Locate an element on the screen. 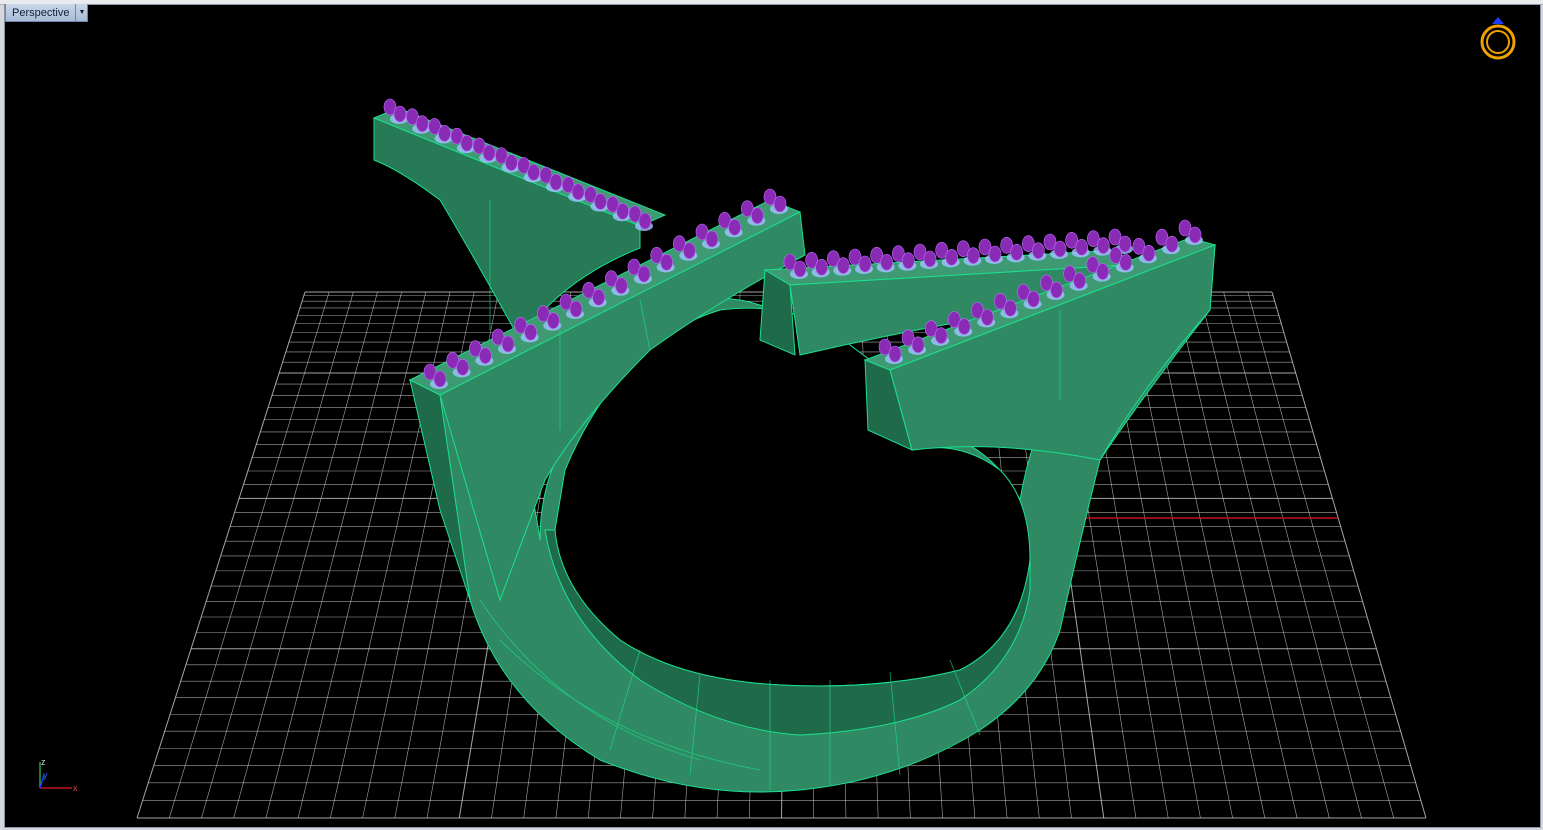 The height and width of the screenshot is (830, 1543). viewport-label: Perspective is located at coordinates (41, 13).